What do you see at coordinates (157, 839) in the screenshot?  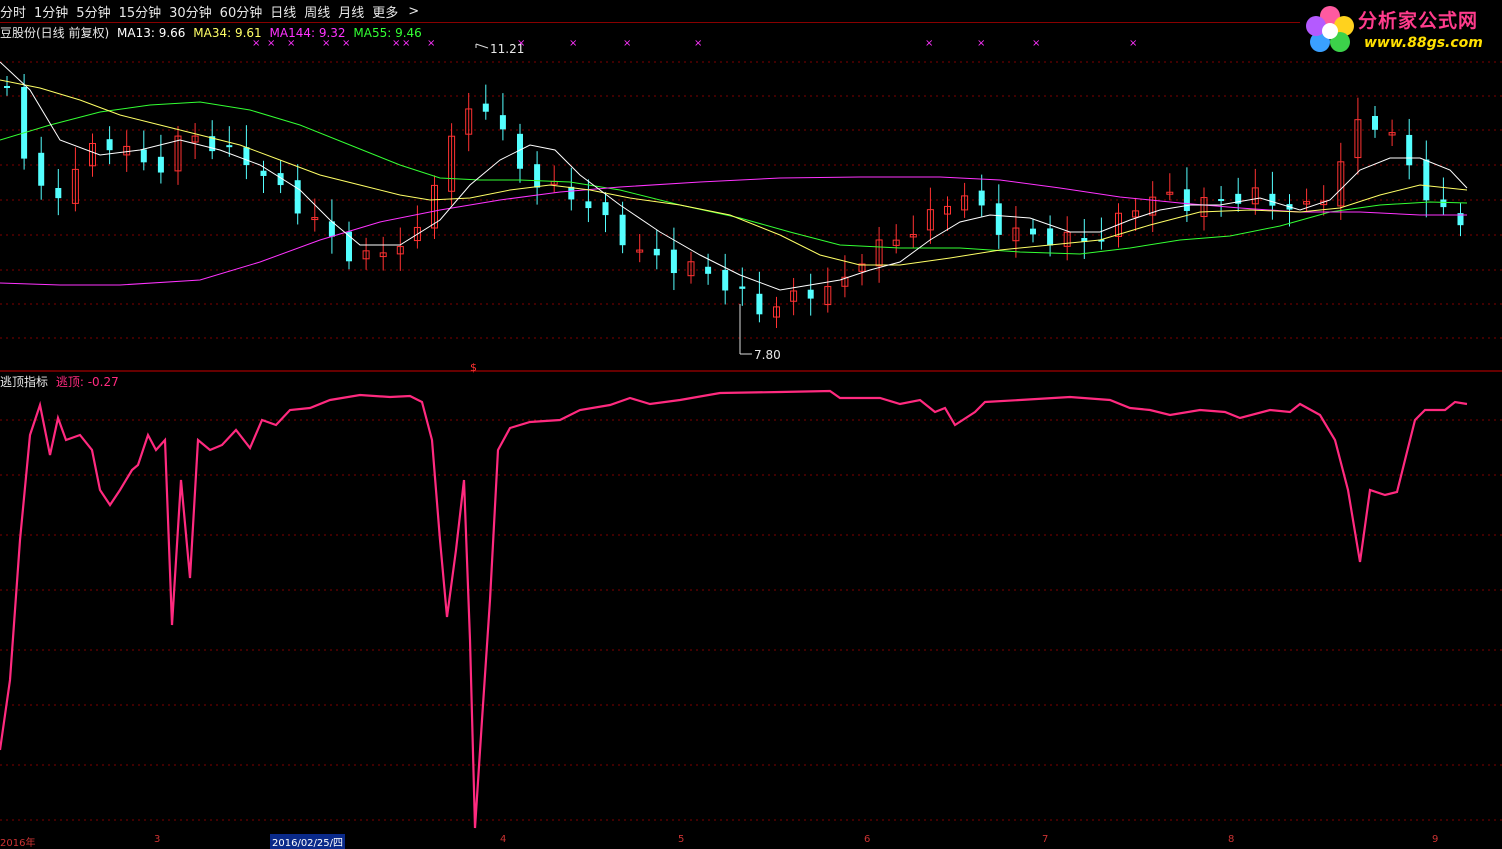 I see `axis-label-3: 3` at bounding box center [157, 839].